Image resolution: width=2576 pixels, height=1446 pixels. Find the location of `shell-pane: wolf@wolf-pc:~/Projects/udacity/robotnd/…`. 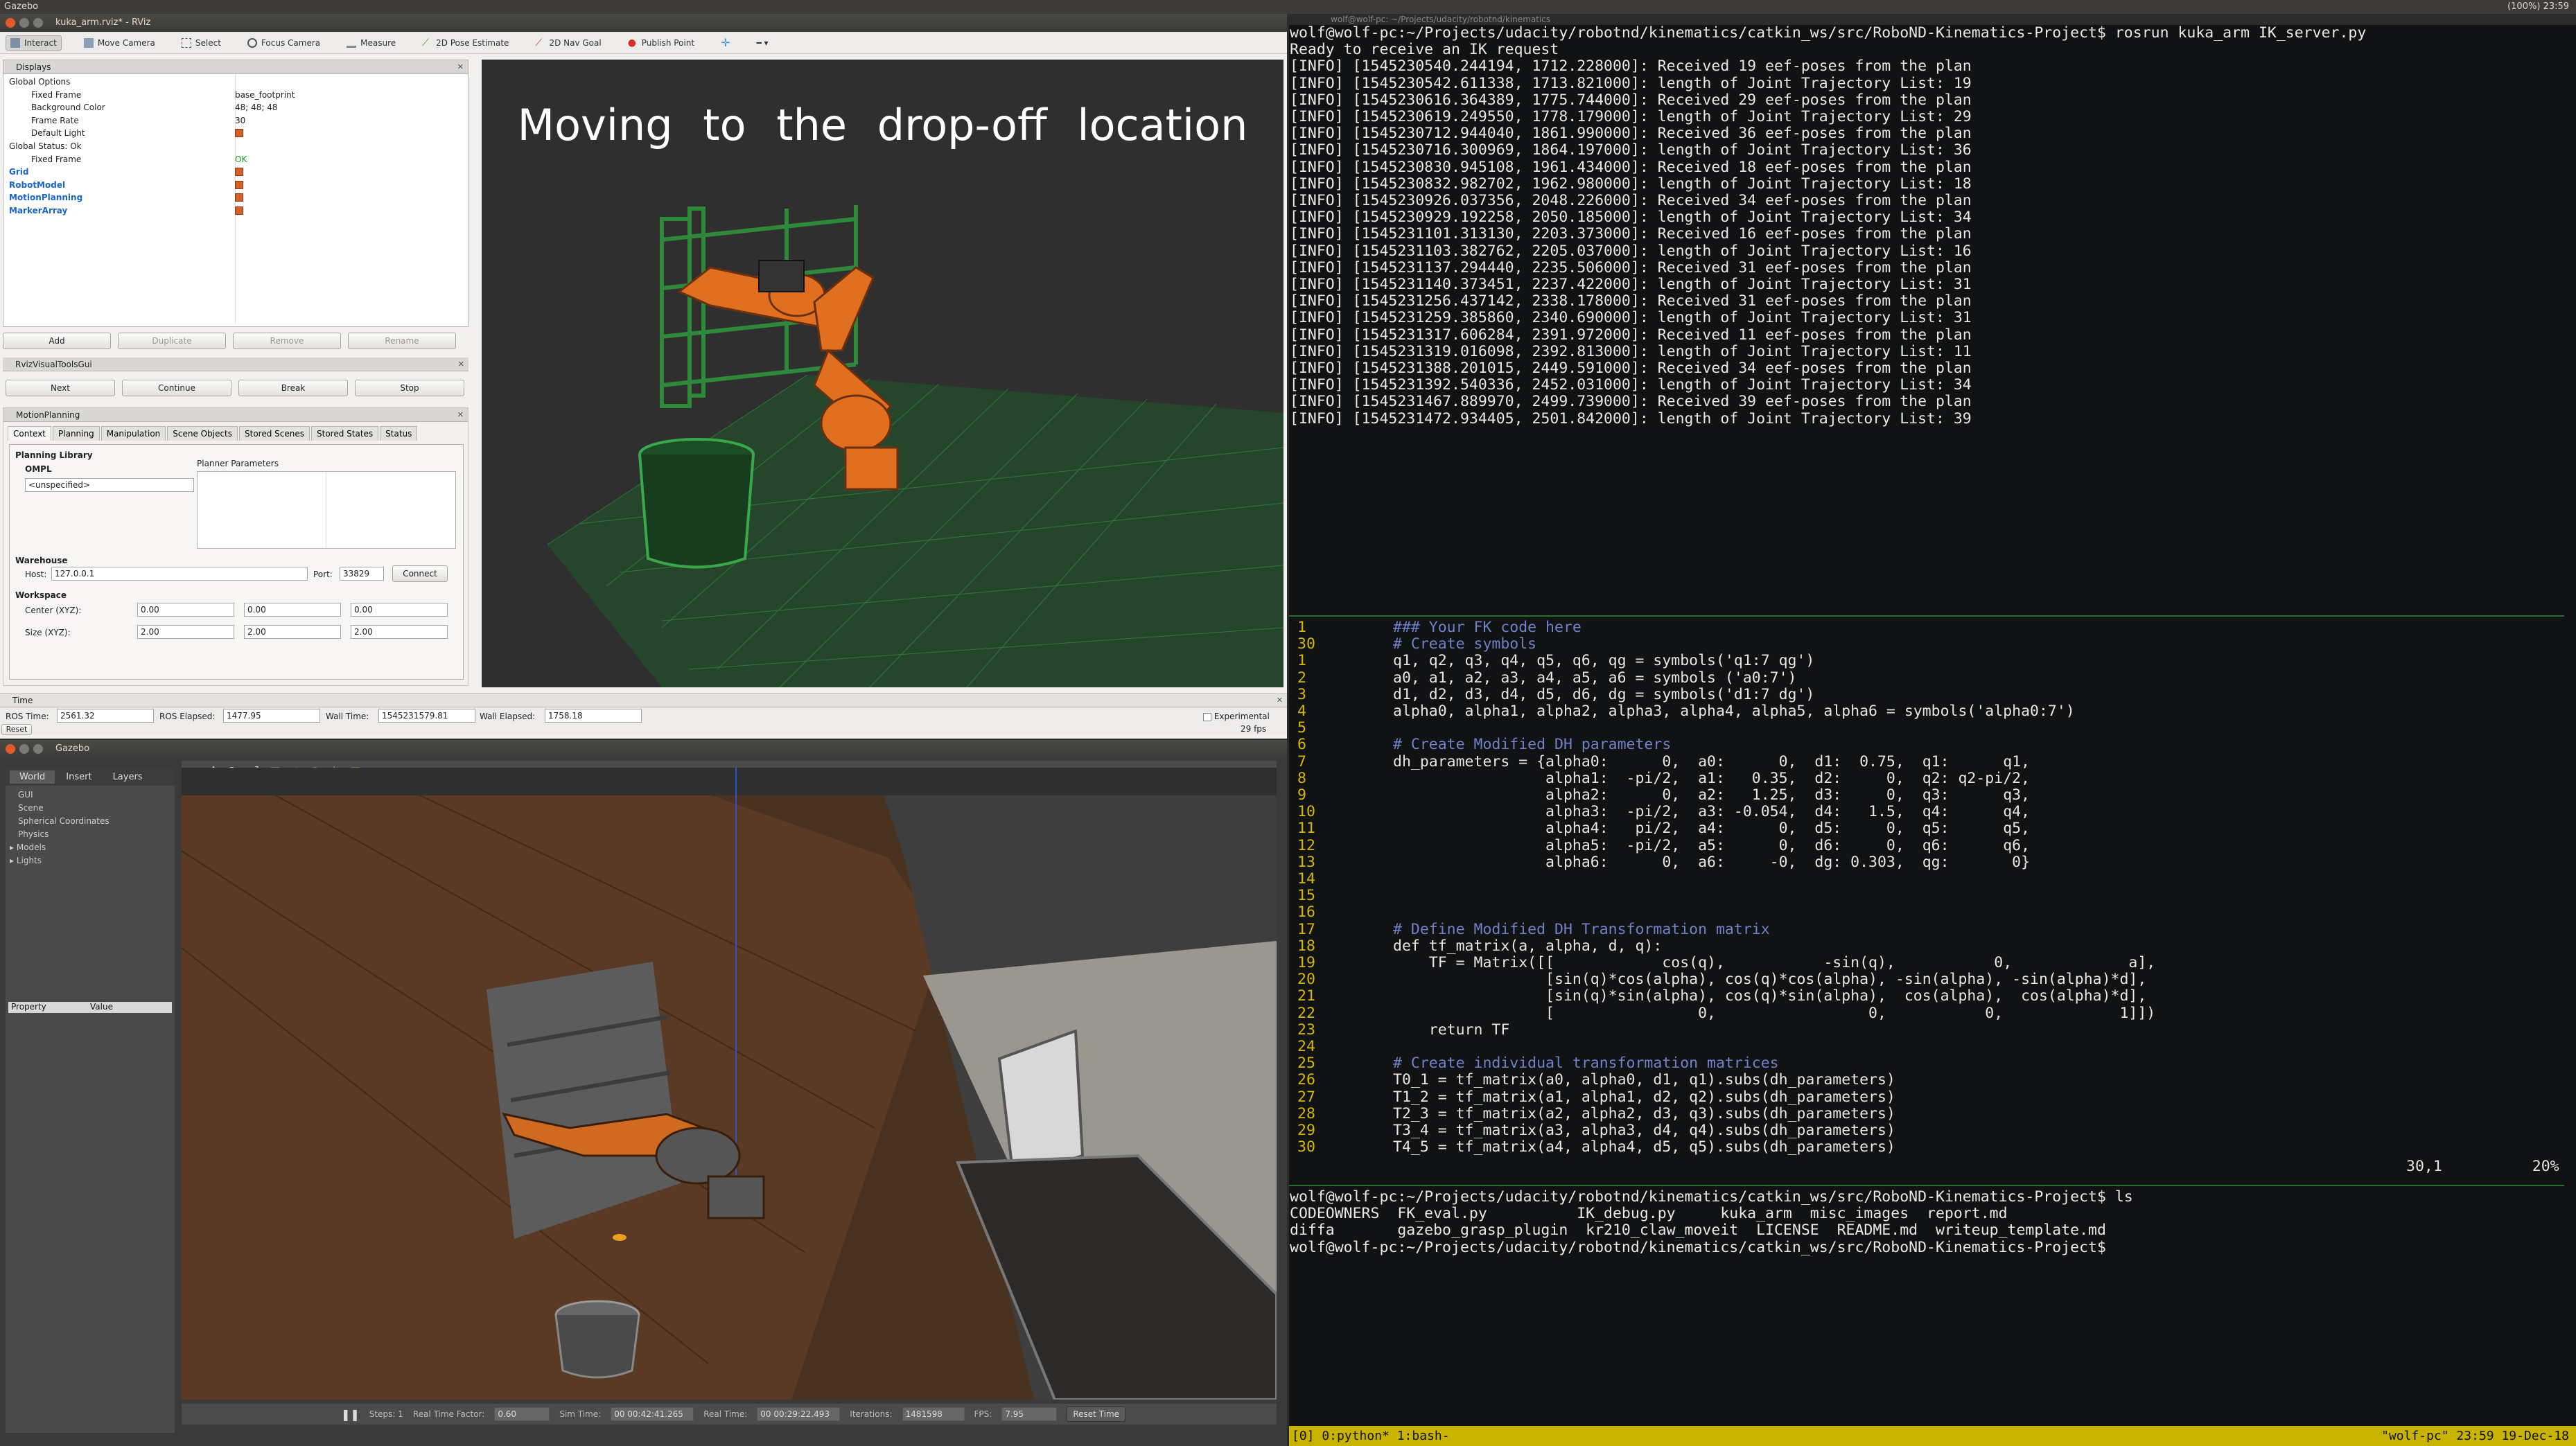

shell-pane: wolf@wolf-pc:~/Projects/udacity/robotnd/… is located at coordinates (1711, 1222).